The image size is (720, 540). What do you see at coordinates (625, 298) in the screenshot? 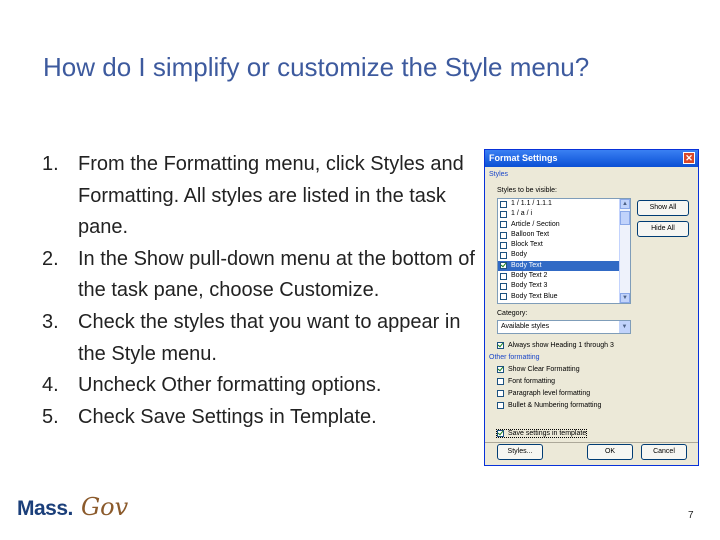
I see `scroll-down-icon: ▼` at bounding box center [625, 298].